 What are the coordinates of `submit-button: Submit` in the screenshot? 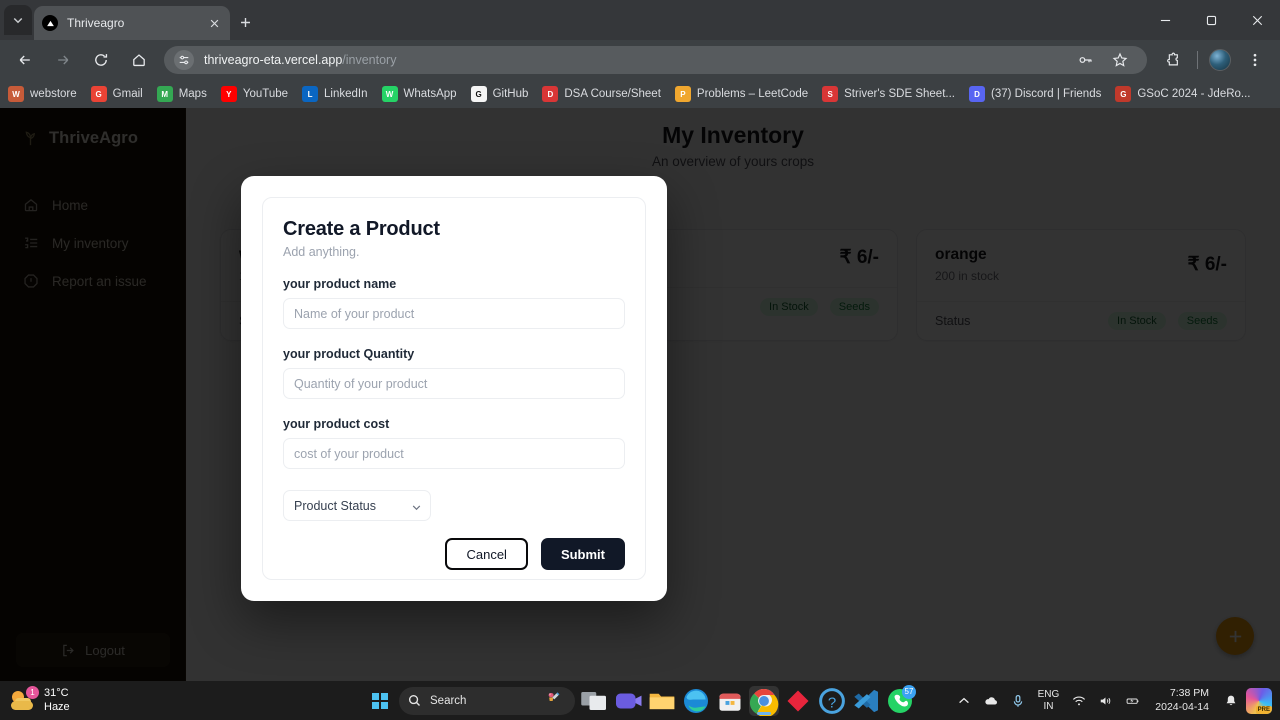 It's located at (582, 554).